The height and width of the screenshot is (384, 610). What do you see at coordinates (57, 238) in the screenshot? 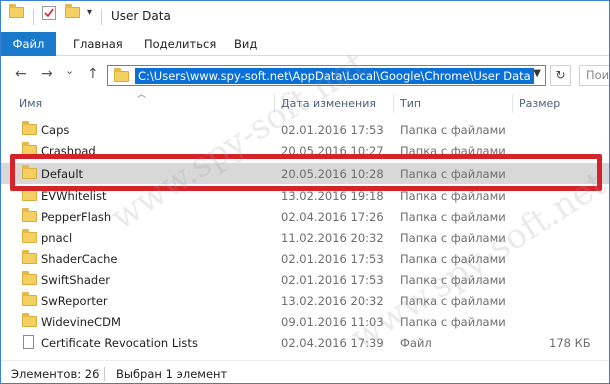
I see `item-name: pnacl` at bounding box center [57, 238].